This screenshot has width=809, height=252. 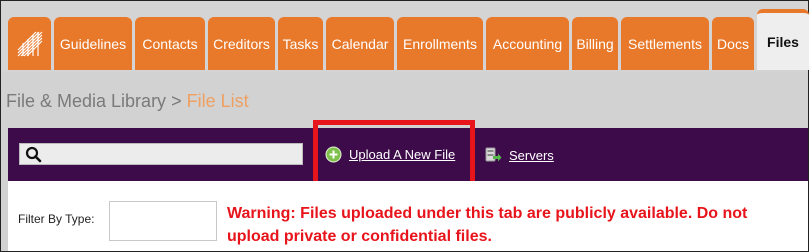 I want to click on tab-guidelines: Guidelines, so click(x=93, y=43).